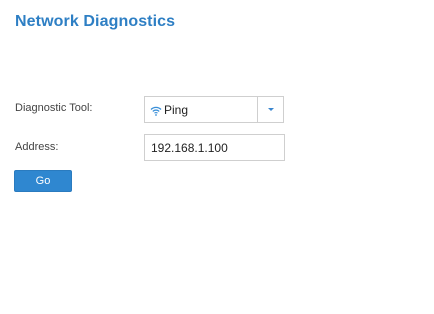  Describe the element at coordinates (201, 109) in the screenshot. I see `diagnostic-tool-selected: Ping` at that location.